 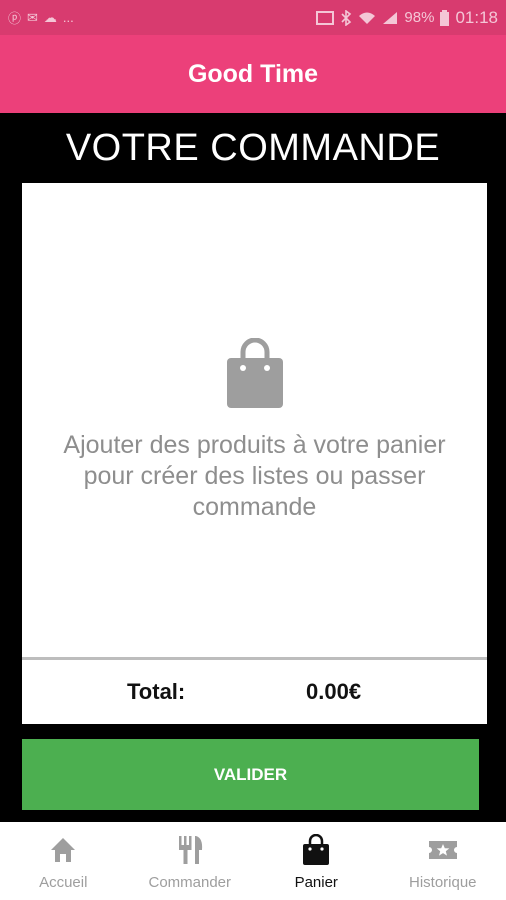 I want to click on notification-icon-3: ☁, so click(x=50, y=17).